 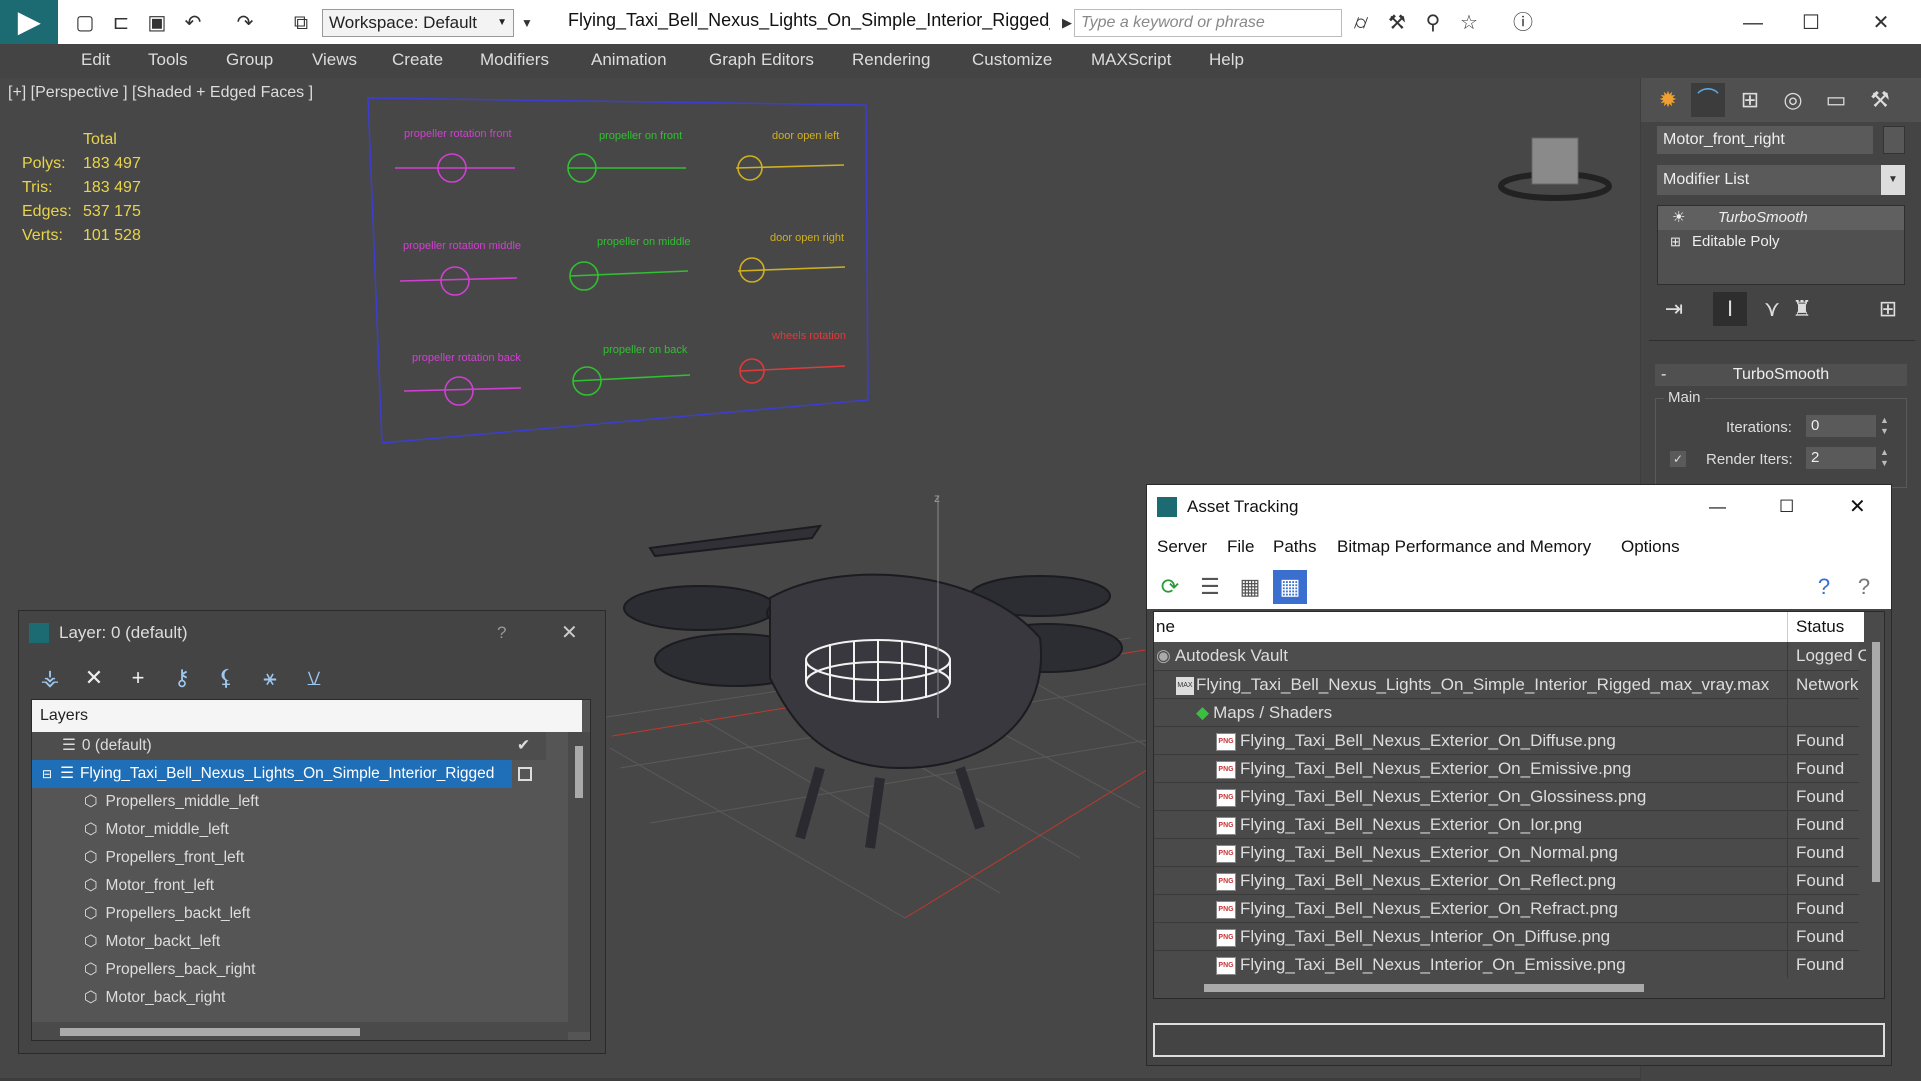 What do you see at coordinates (501, 633) in the screenshot?
I see `help-button: ?` at bounding box center [501, 633].